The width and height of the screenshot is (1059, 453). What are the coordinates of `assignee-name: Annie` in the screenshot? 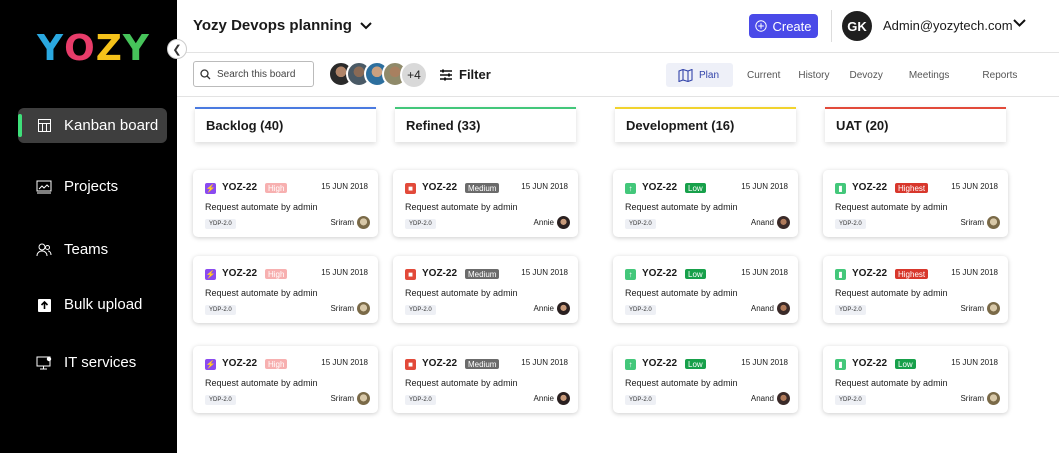 It's located at (543, 308).